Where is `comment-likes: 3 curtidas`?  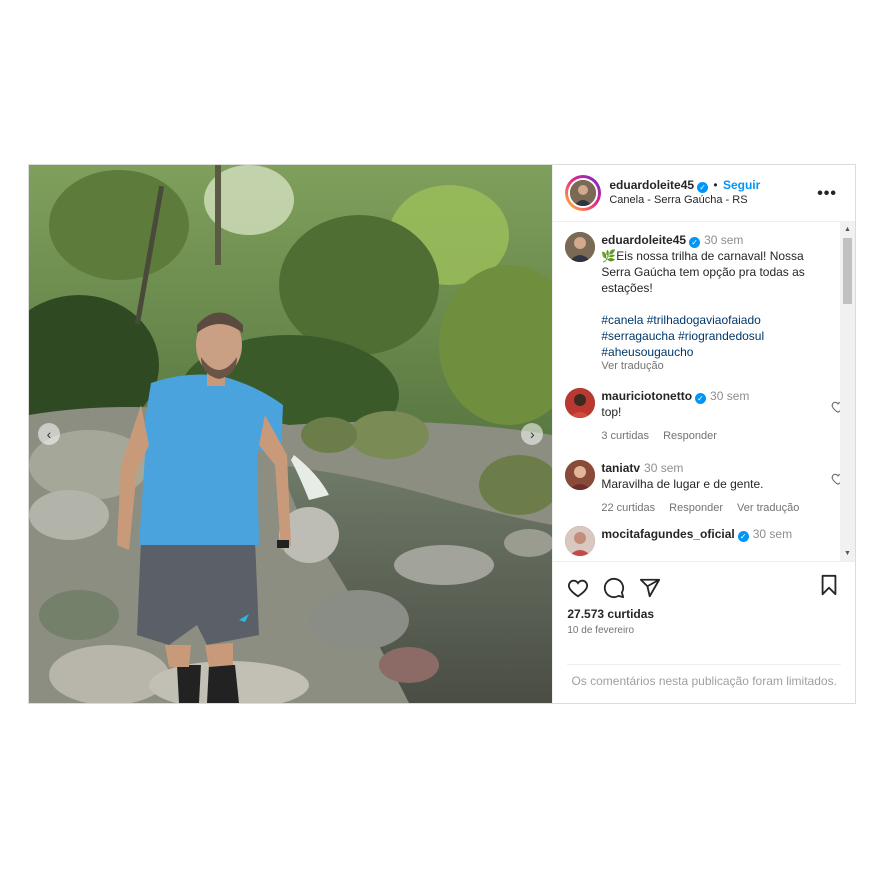 comment-likes: 3 curtidas is located at coordinates (625, 436).